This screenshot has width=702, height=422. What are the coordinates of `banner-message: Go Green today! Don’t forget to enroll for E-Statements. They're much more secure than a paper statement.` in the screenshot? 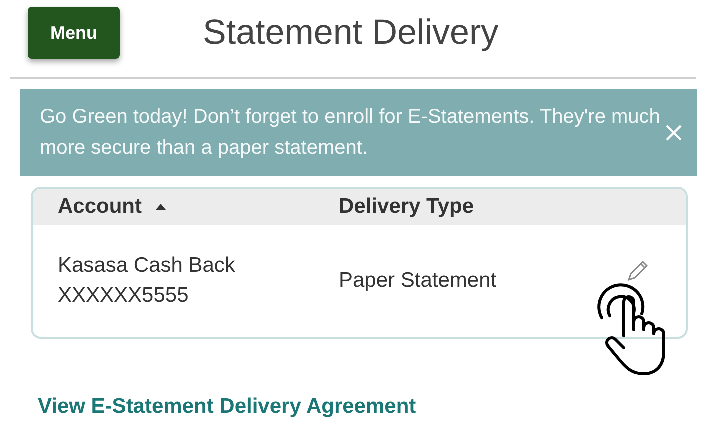 It's located at (351, 132).